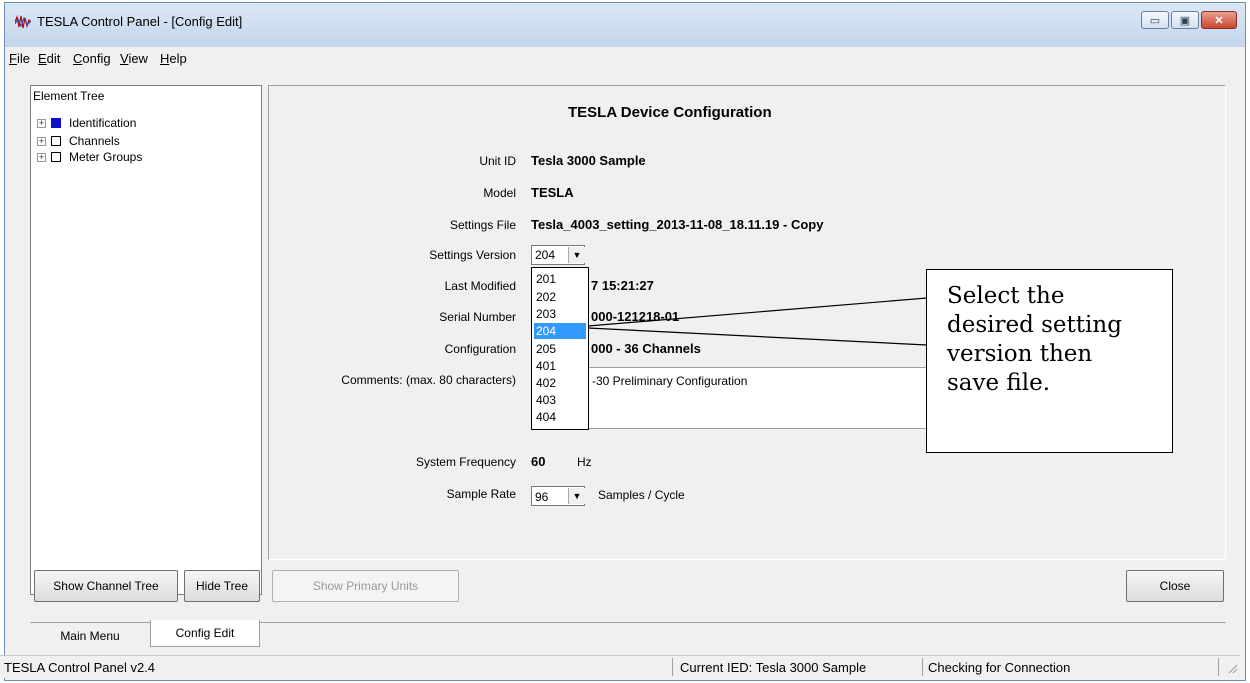  I want to click on current-ied-status: Current IED: Tesla 3000 Sample, so click(773, 667).